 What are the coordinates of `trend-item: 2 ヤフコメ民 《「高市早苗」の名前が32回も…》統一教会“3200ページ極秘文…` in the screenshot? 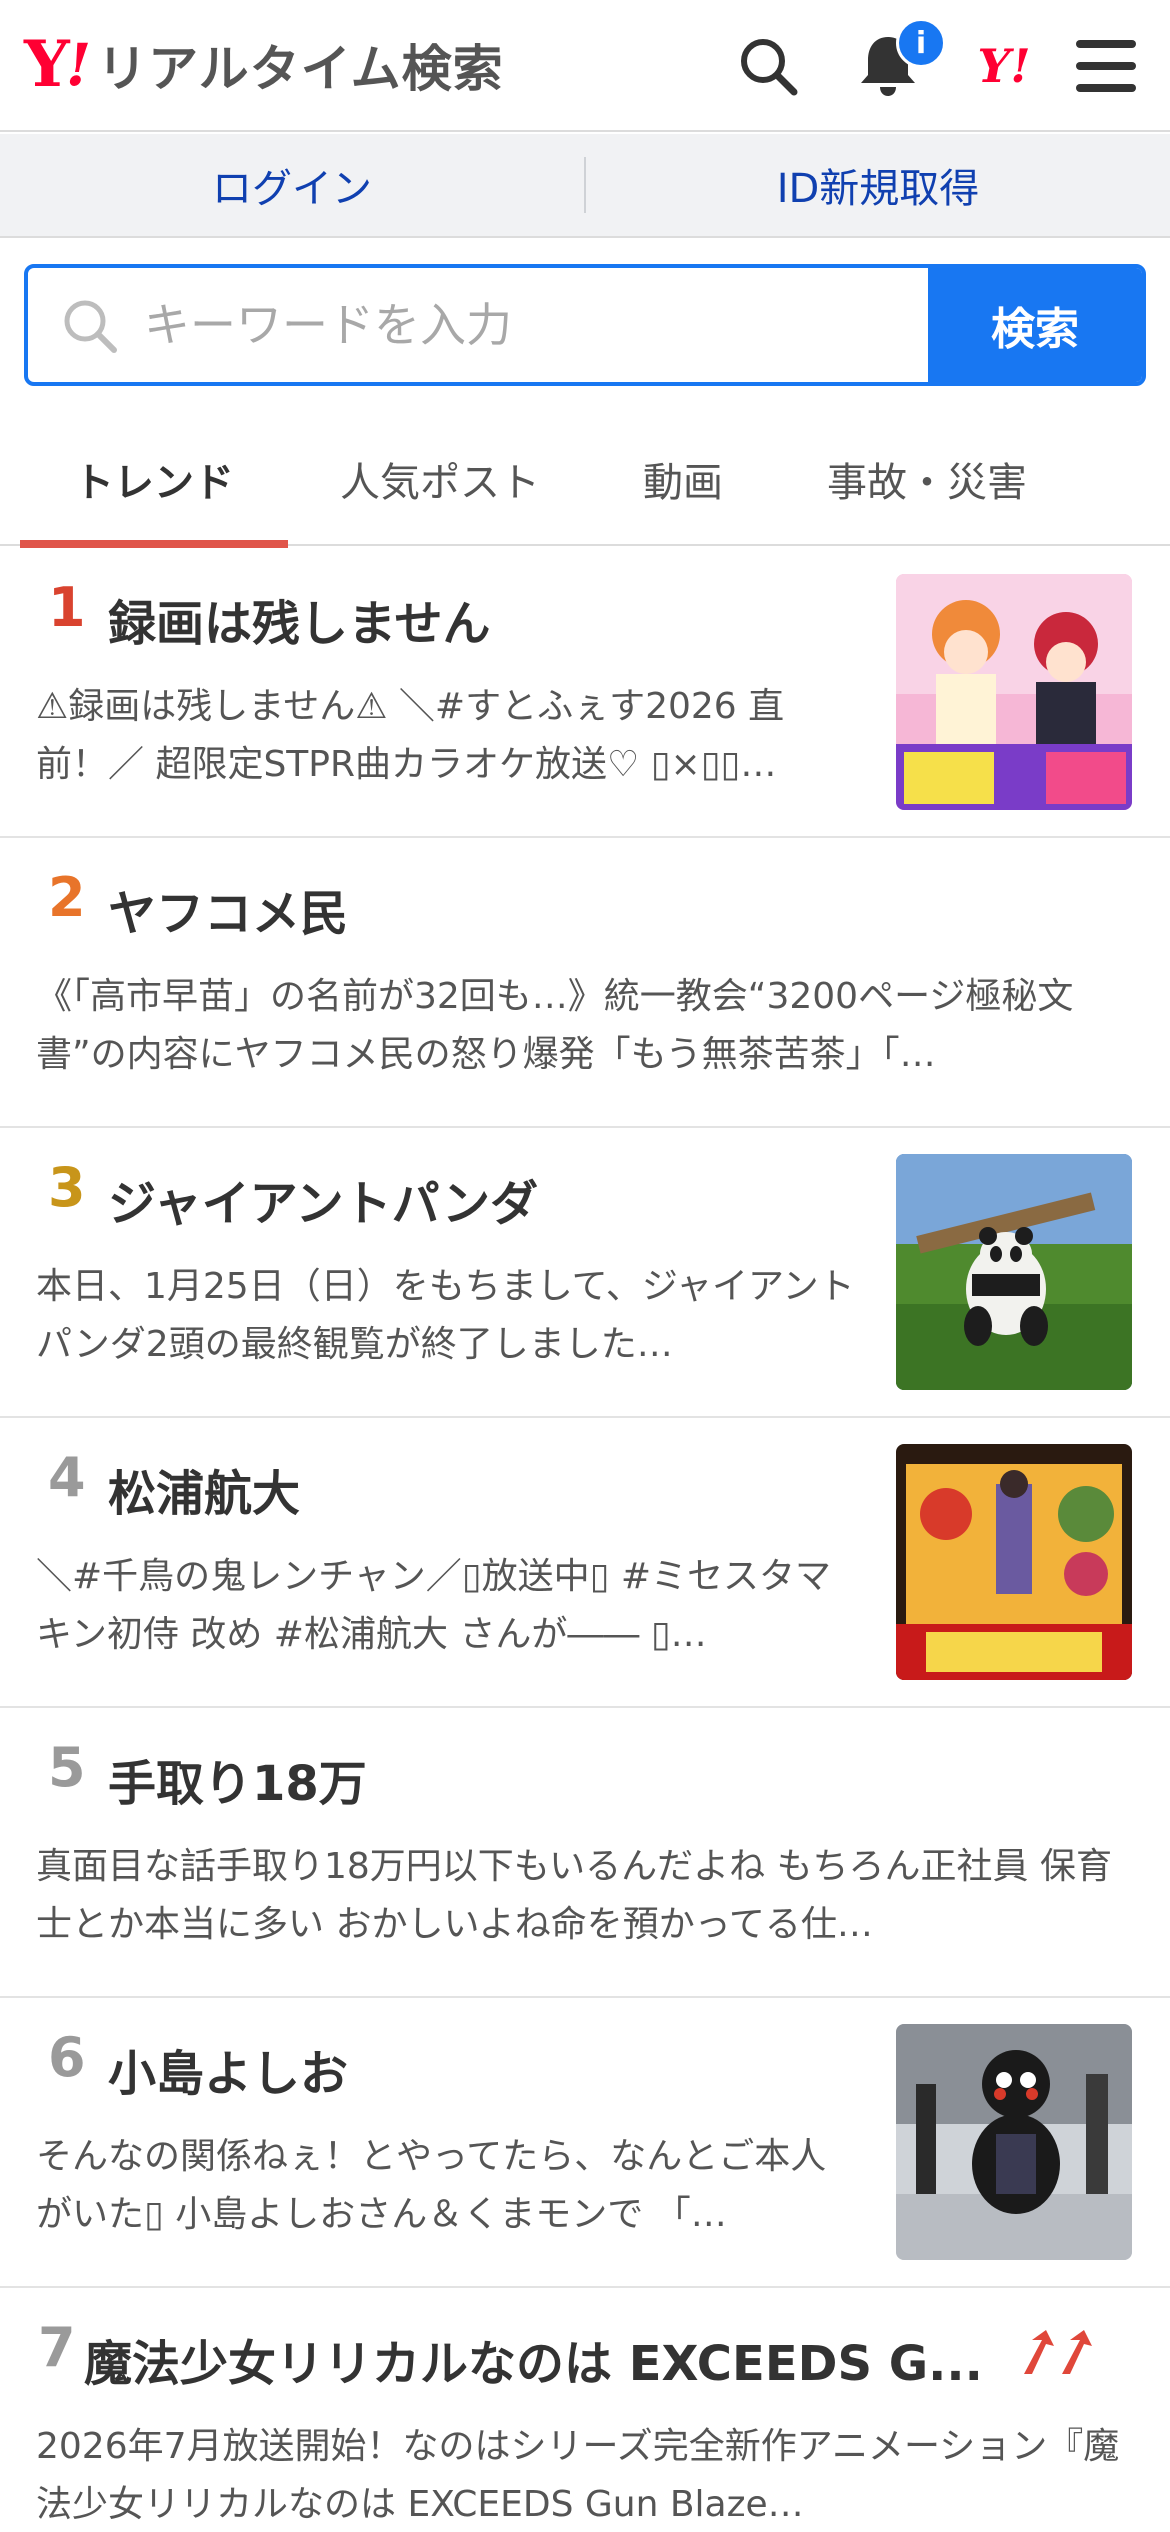 It's located at (585, 983).